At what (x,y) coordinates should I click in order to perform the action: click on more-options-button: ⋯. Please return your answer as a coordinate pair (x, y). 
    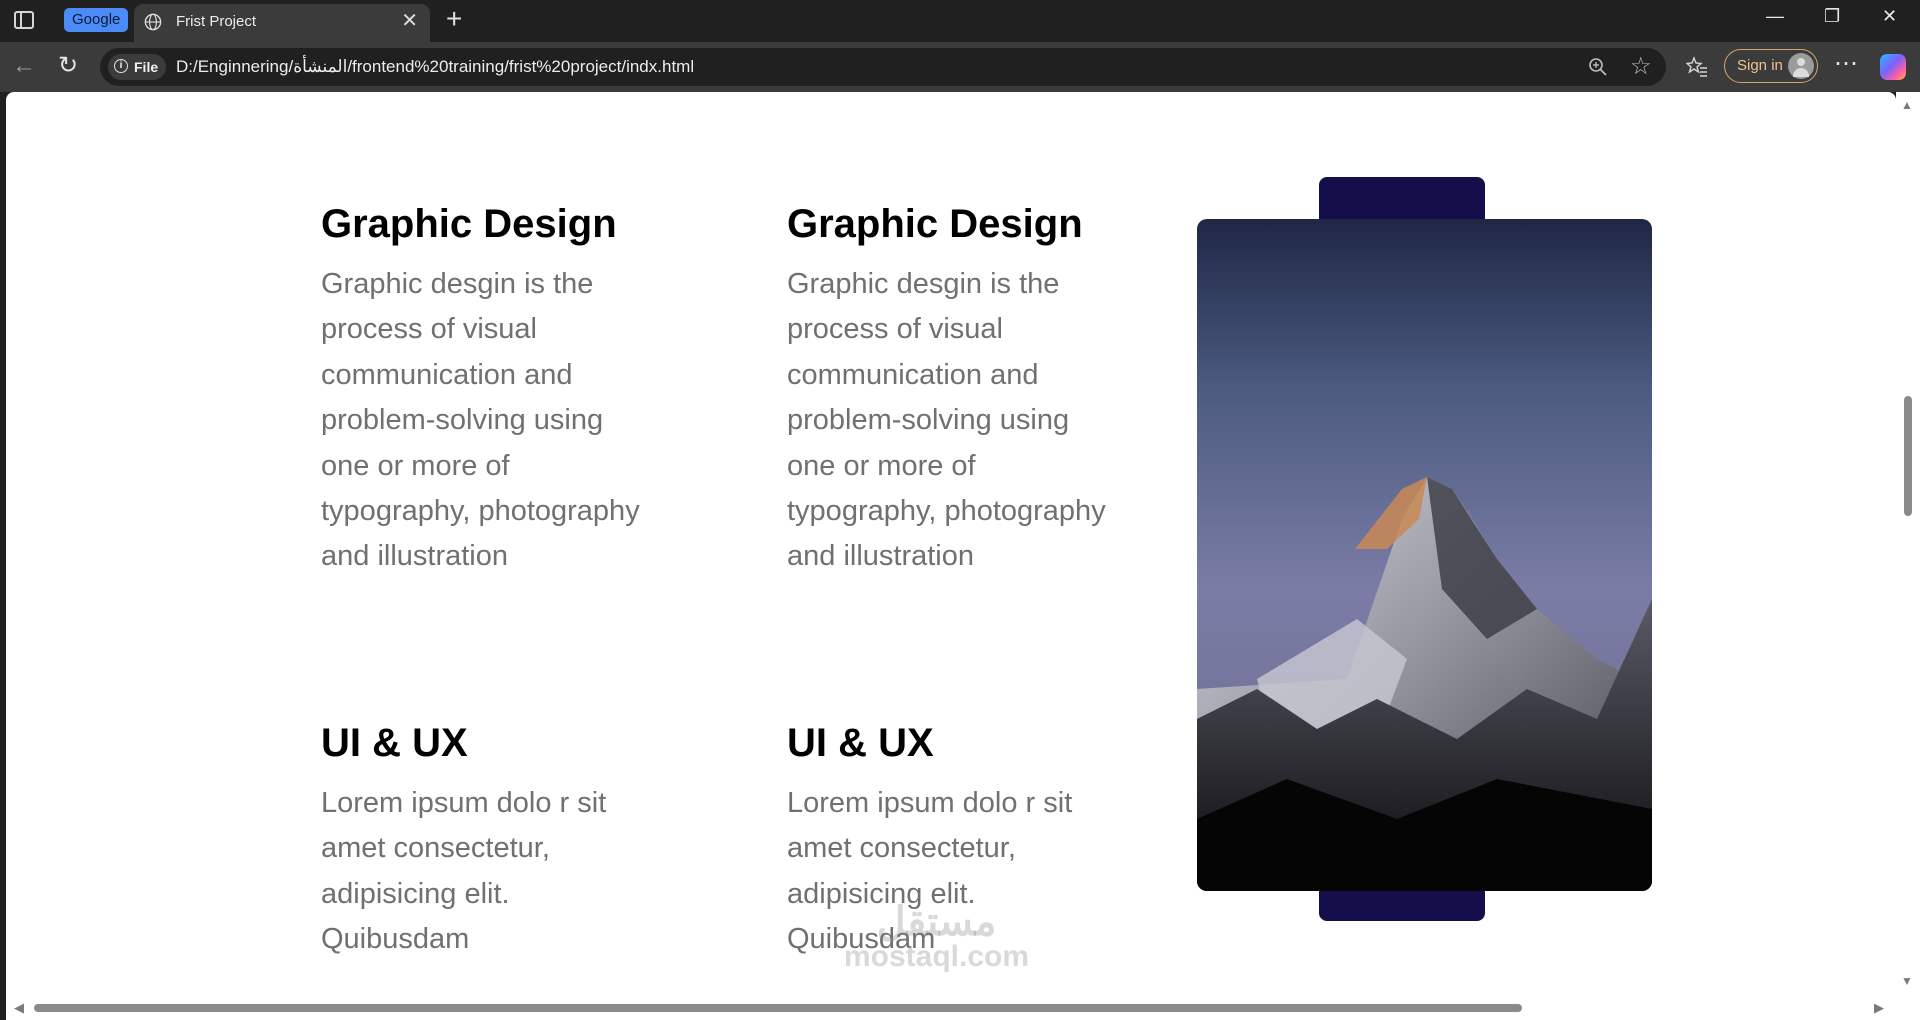
    Looking at the image, I should click on (1846, 64).